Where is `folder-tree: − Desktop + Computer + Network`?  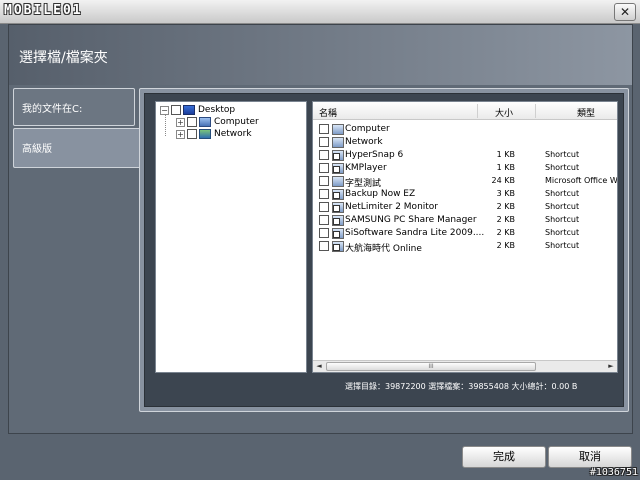 folder-tree: − Desktop + Computer + Network is located at coordinates (231, 237).